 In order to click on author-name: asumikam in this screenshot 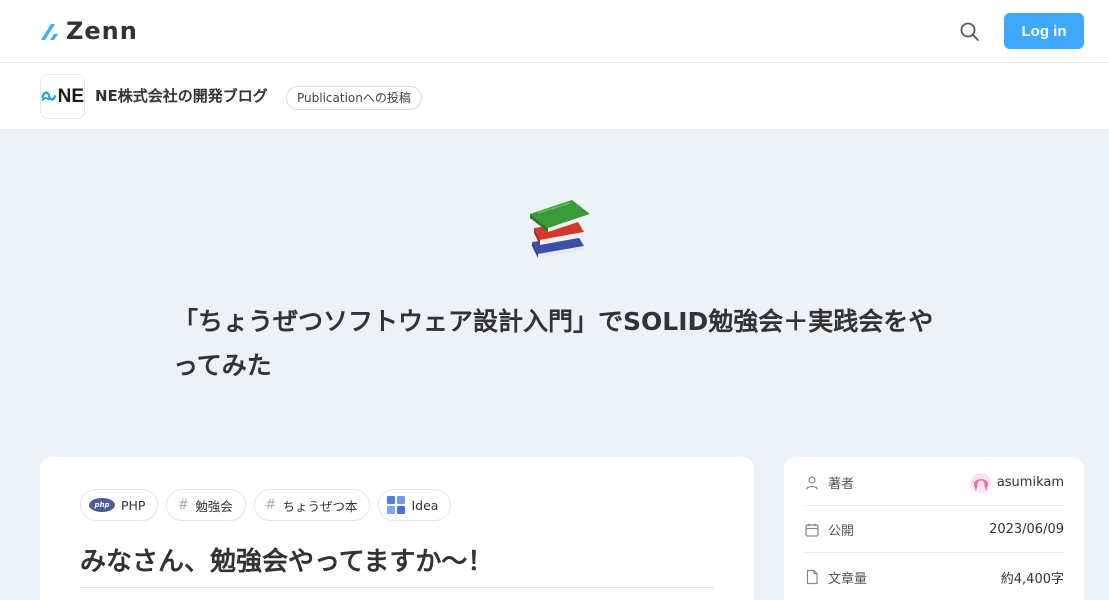, I will do `click(1030, 482)`.